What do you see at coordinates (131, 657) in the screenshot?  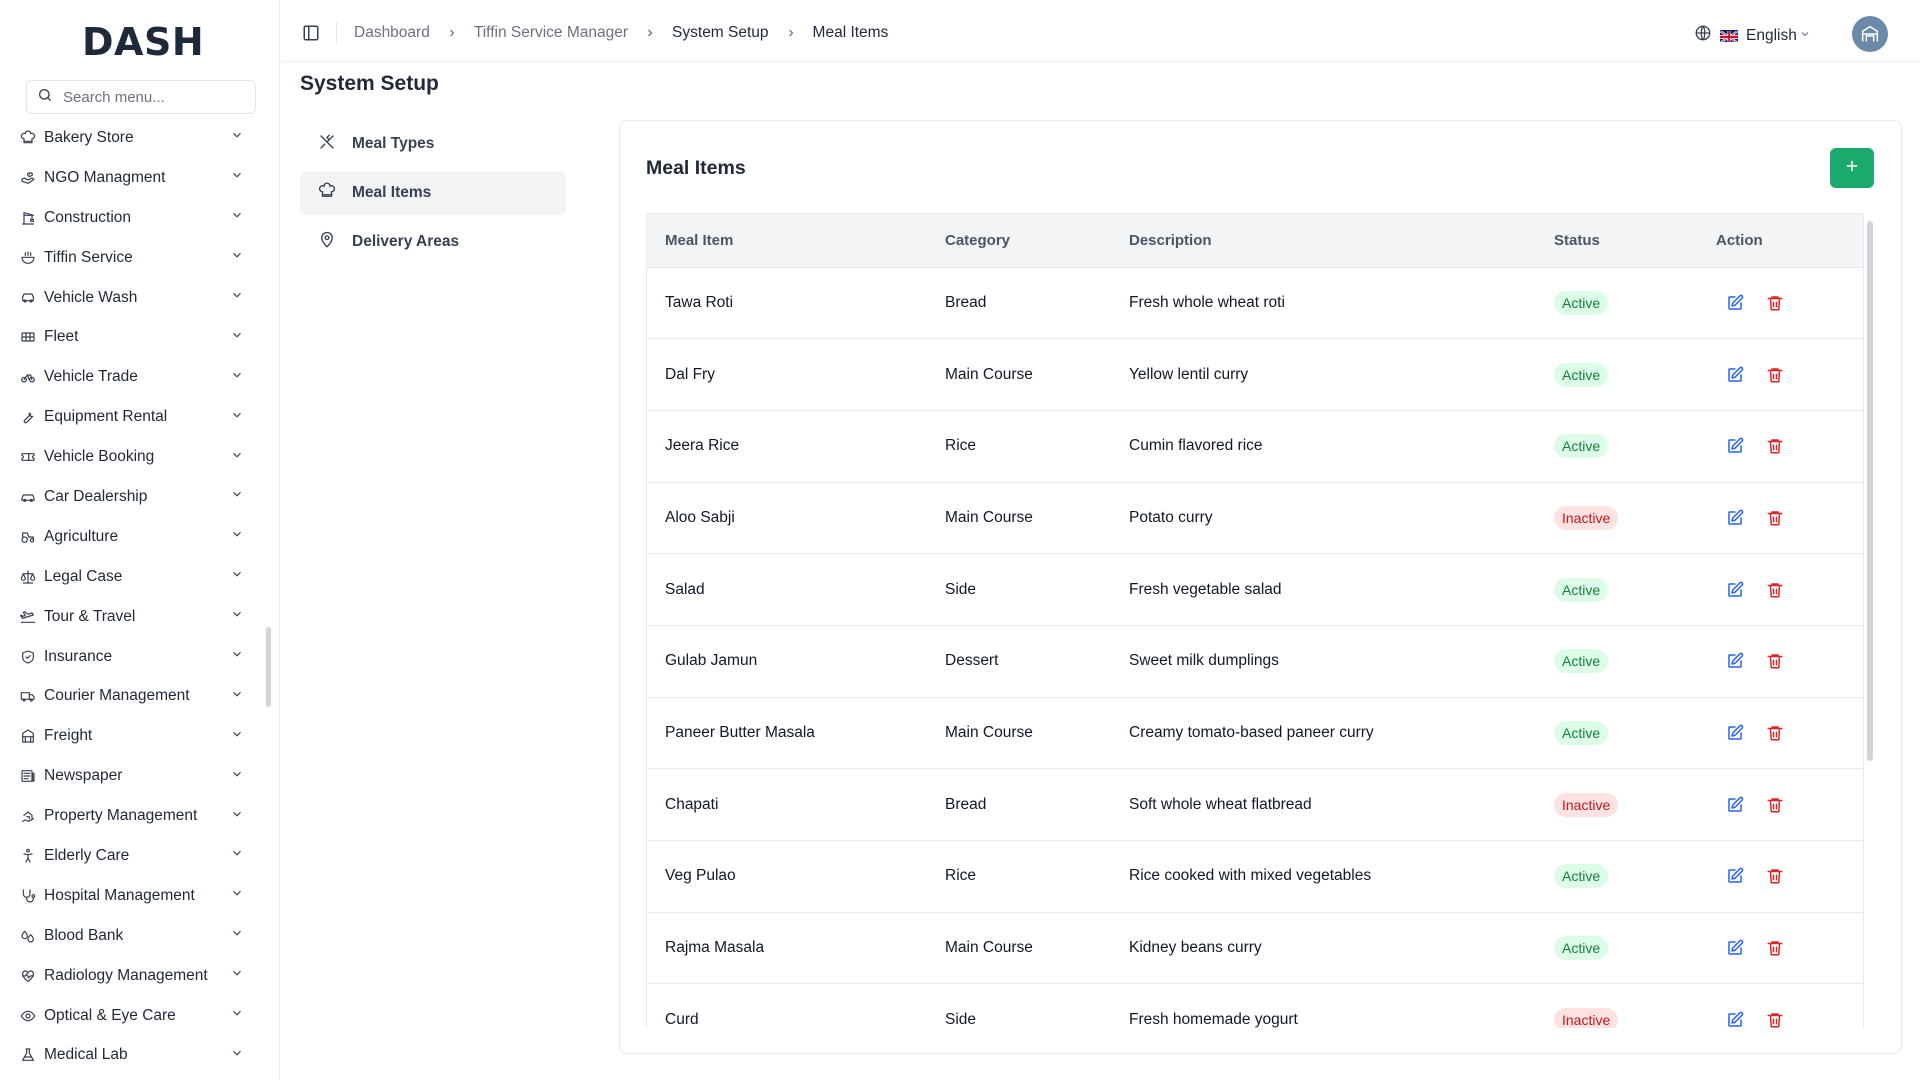 I see `sidebar-item-insurance: Insurance` at bounding box center [131, 657].